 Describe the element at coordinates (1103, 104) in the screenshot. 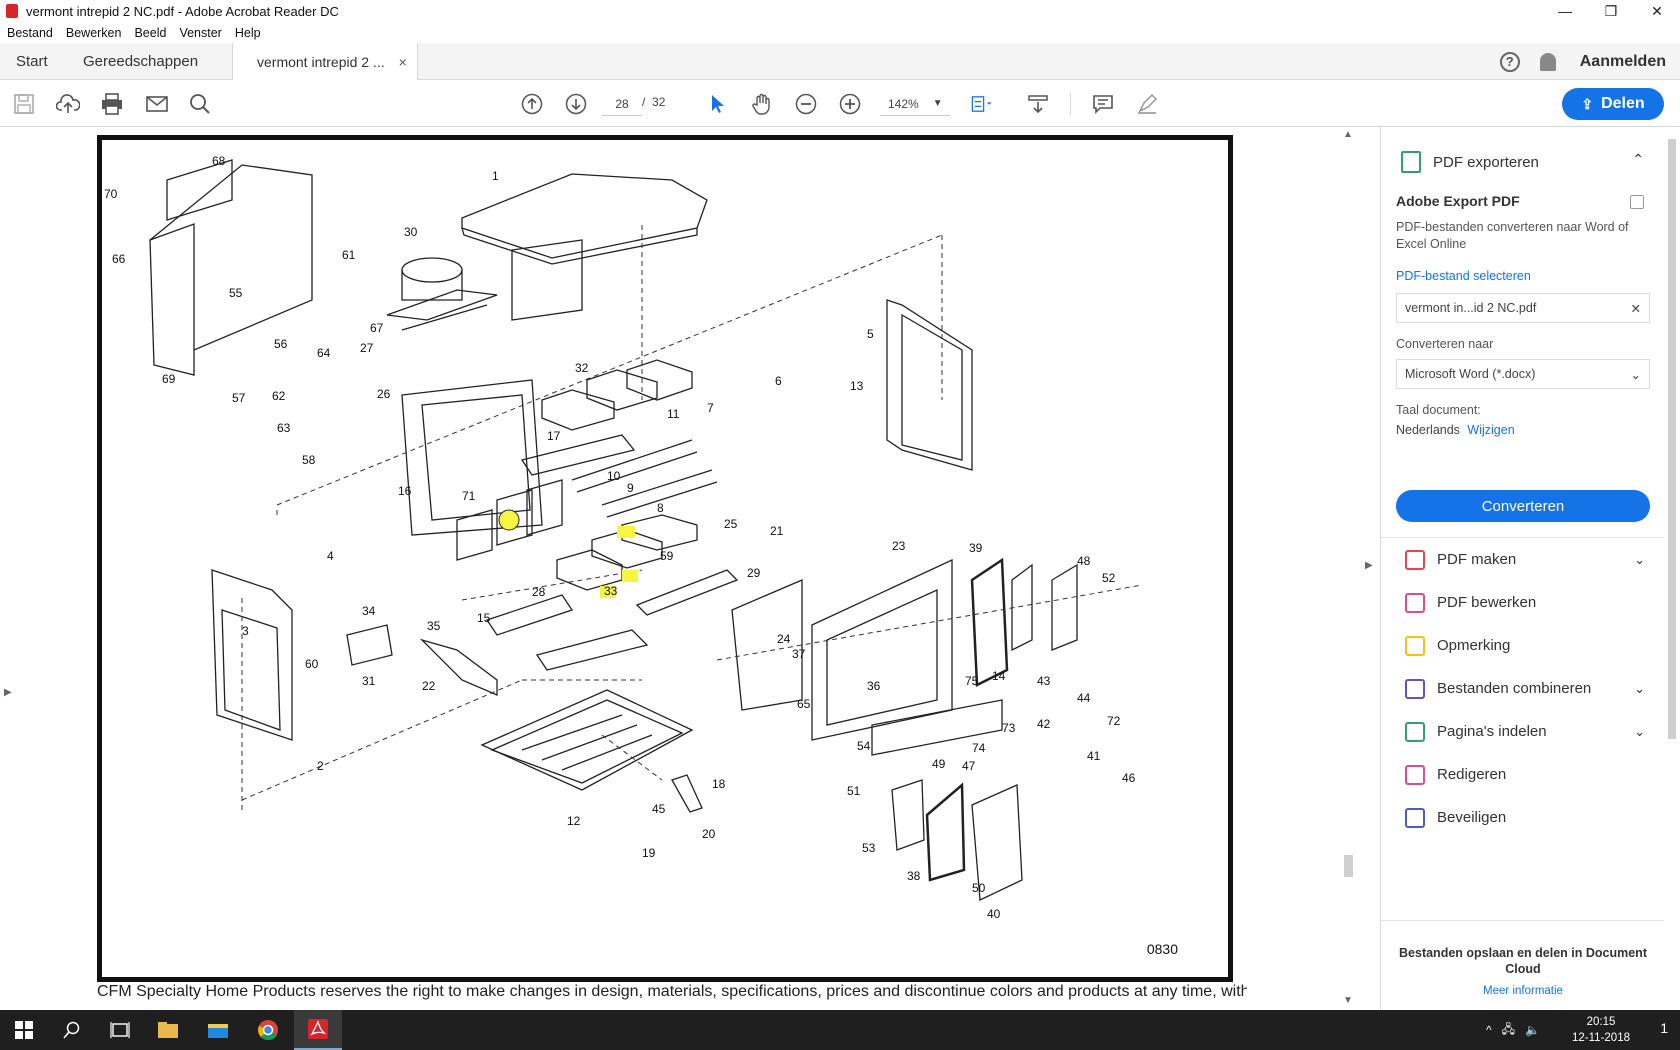

I see `comment-icon` at that location.